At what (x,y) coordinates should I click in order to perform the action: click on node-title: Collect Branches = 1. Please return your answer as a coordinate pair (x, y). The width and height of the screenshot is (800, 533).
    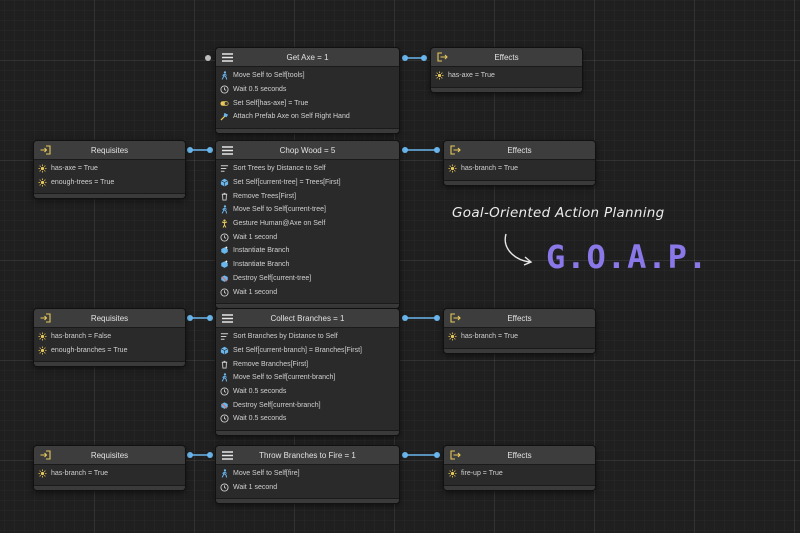
    Looking at the image, I should click on (307, 318).